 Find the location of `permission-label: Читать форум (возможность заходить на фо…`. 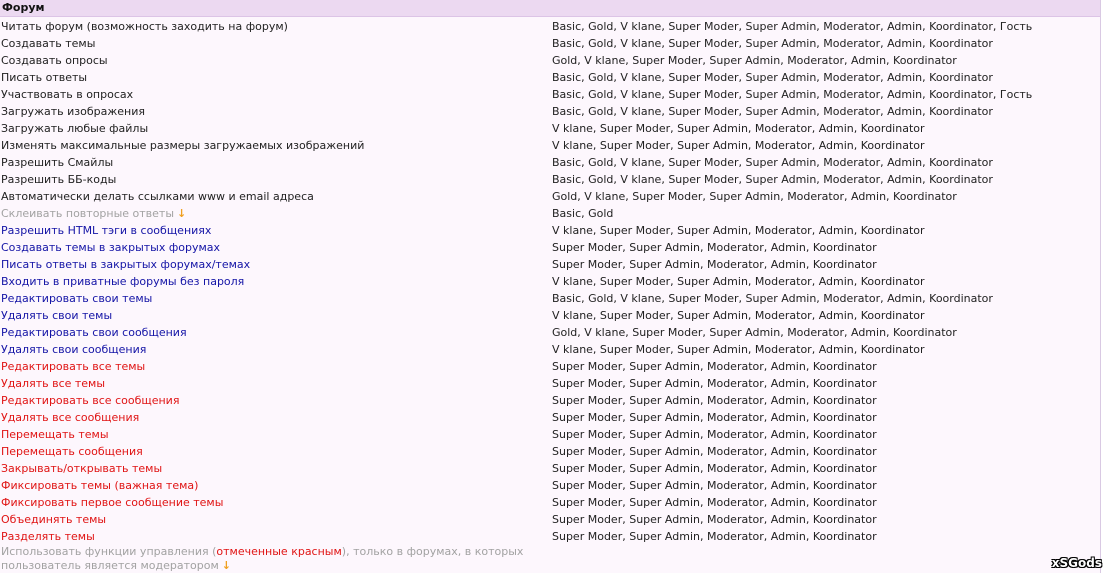

permission-label: Читать форум (возможность заходить на фо… is located at coordinates (276, 26).